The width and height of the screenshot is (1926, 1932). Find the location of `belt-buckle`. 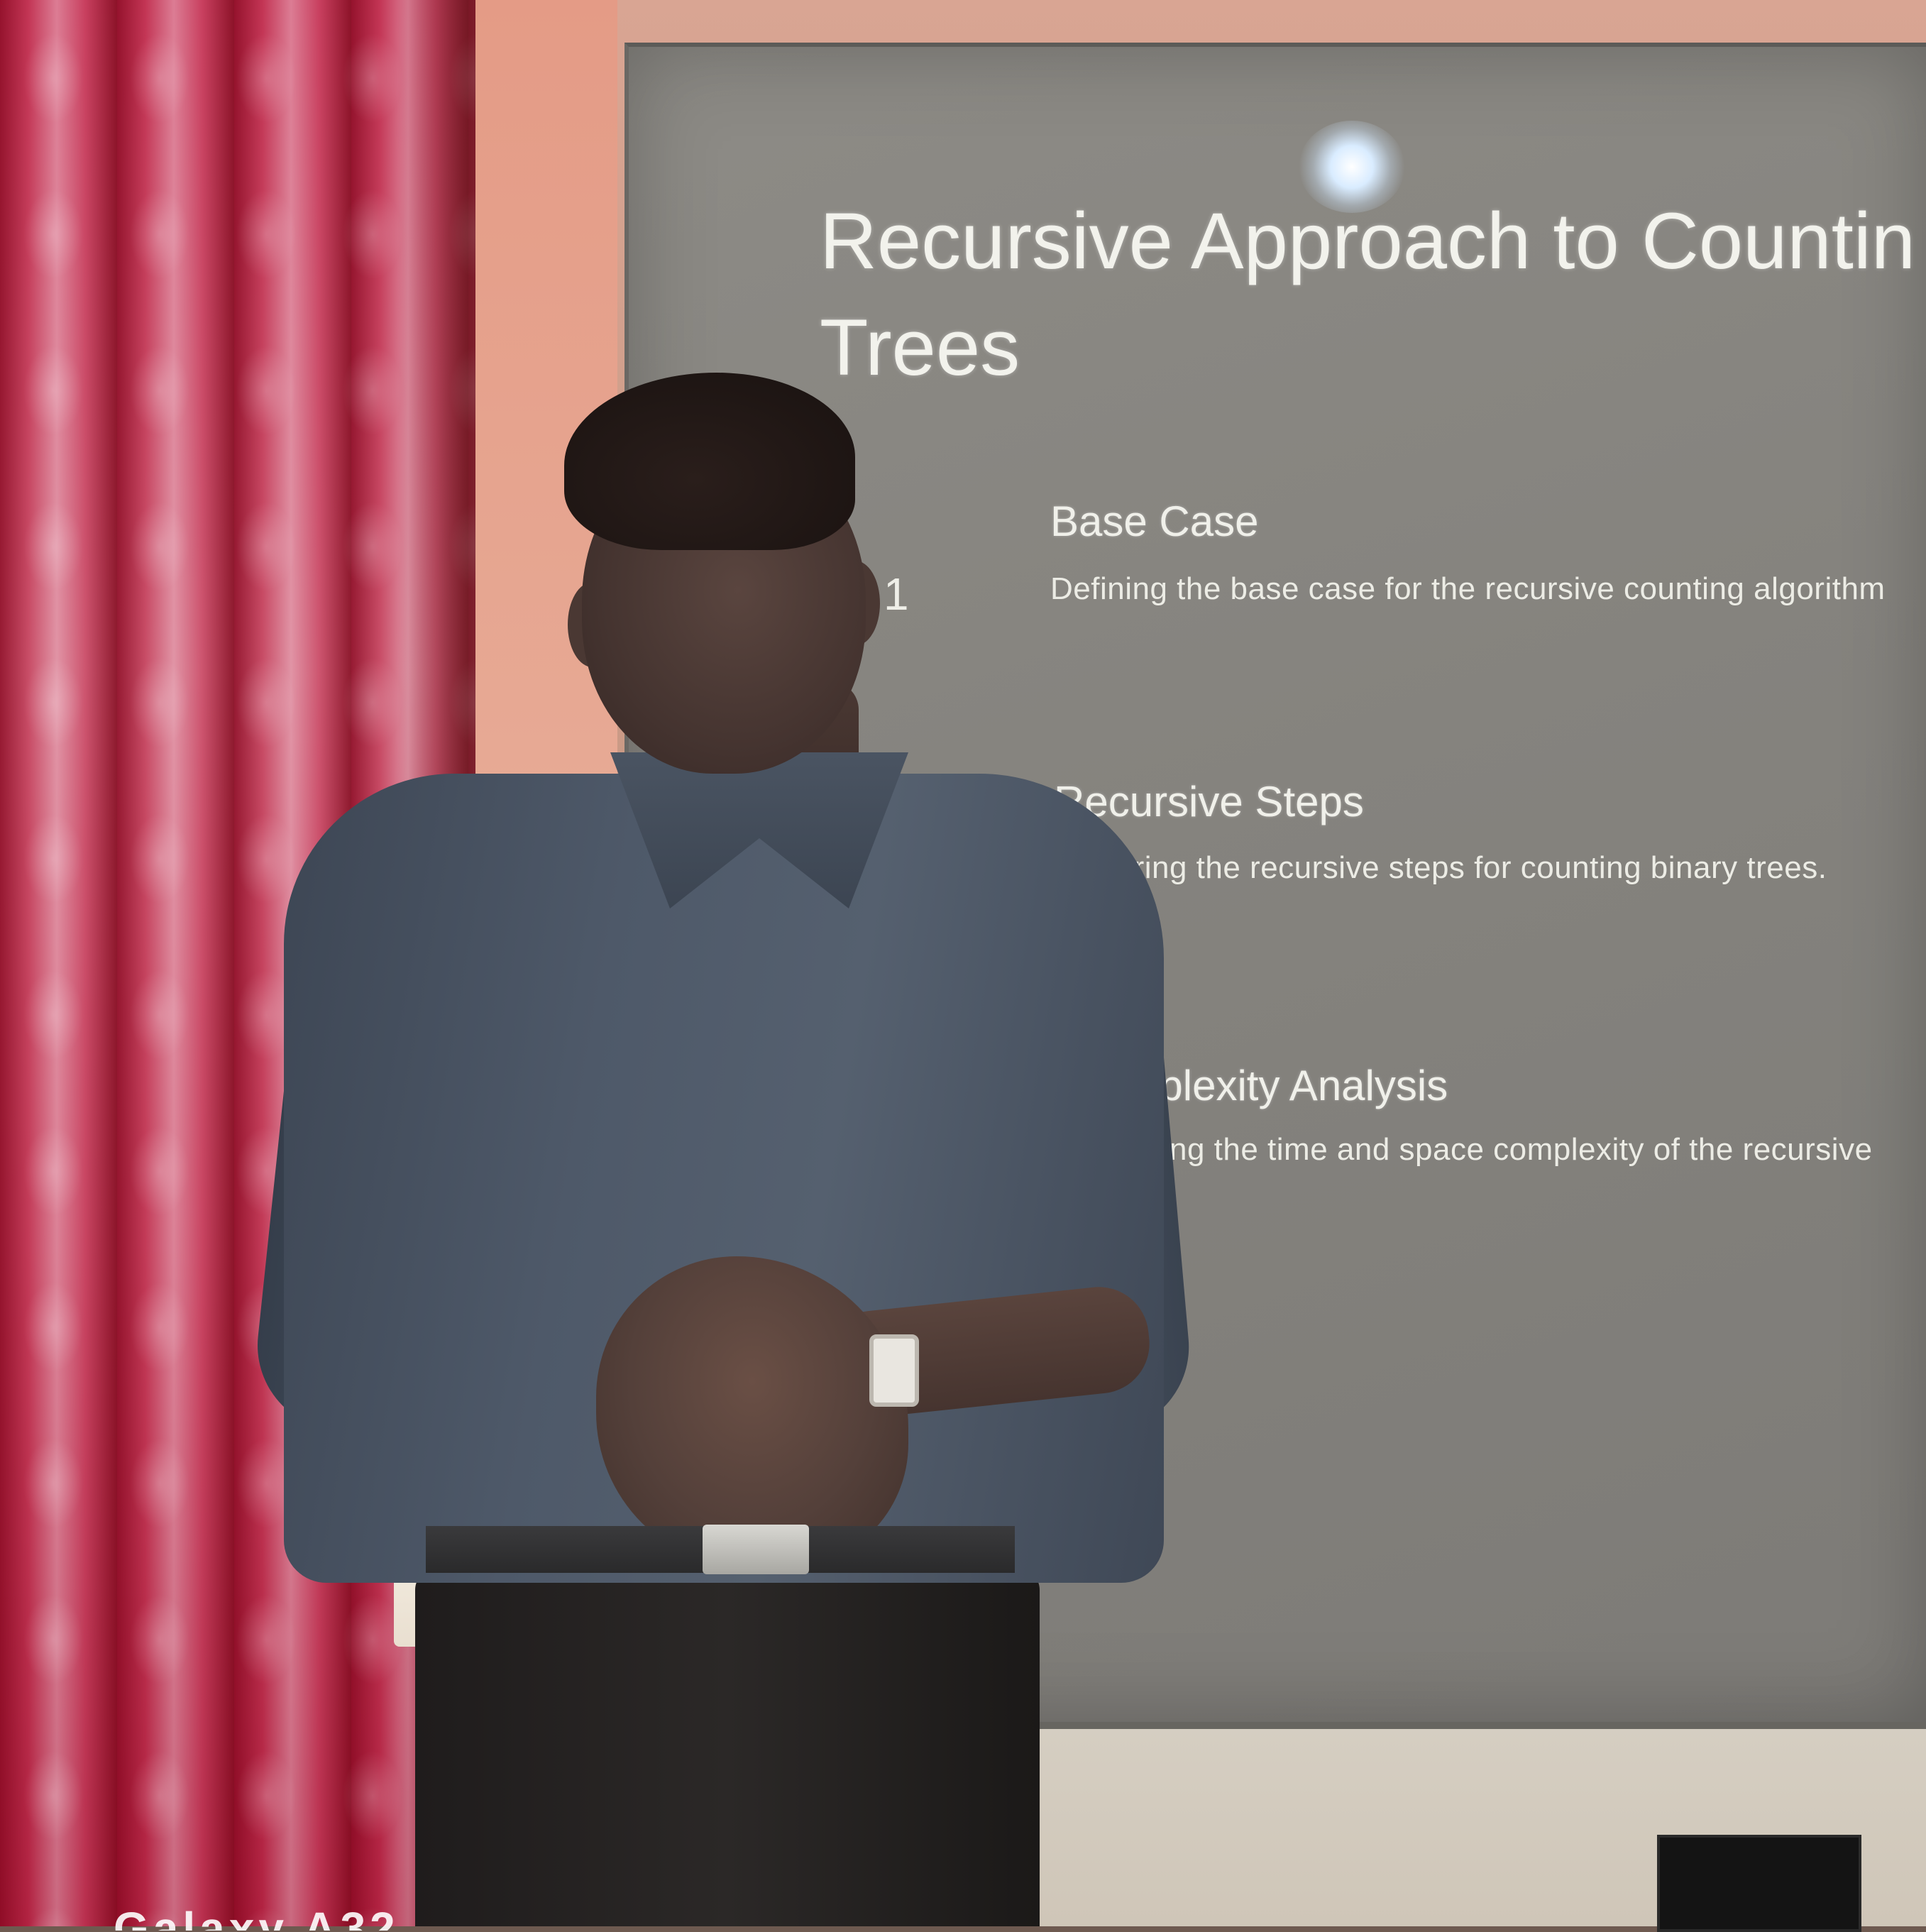

belt-buckle is located at coordinates (756, 1549).